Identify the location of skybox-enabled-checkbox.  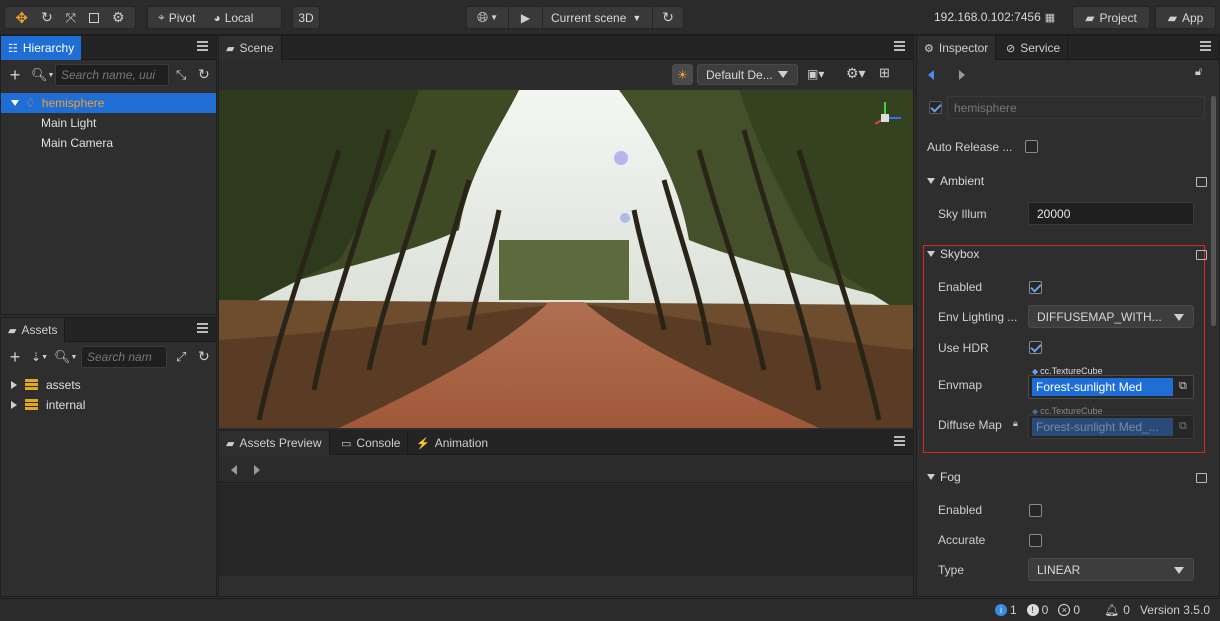
(1035, 287).